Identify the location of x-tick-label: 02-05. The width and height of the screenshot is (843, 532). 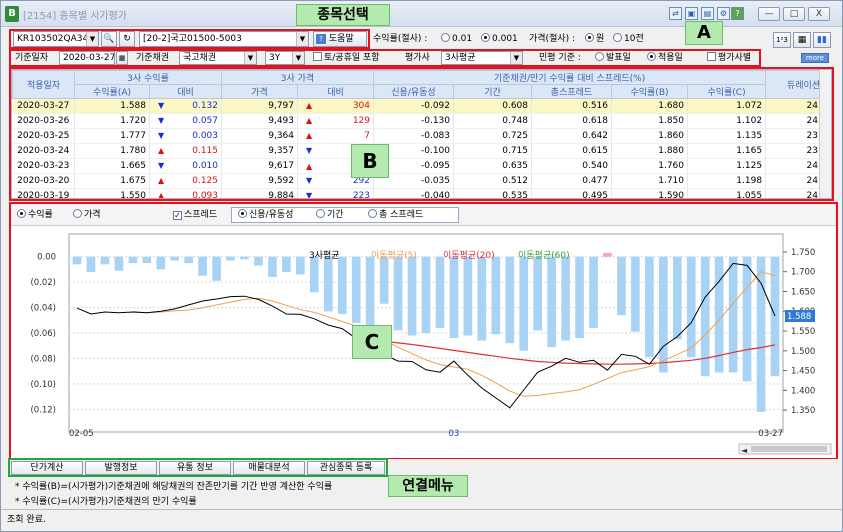
(81, 434).